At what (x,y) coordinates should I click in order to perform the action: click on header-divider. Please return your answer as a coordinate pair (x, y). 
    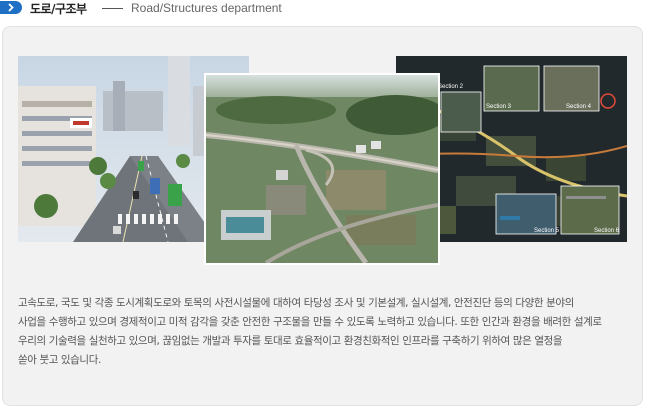
    Looking at the image, I should click on (112, 8).